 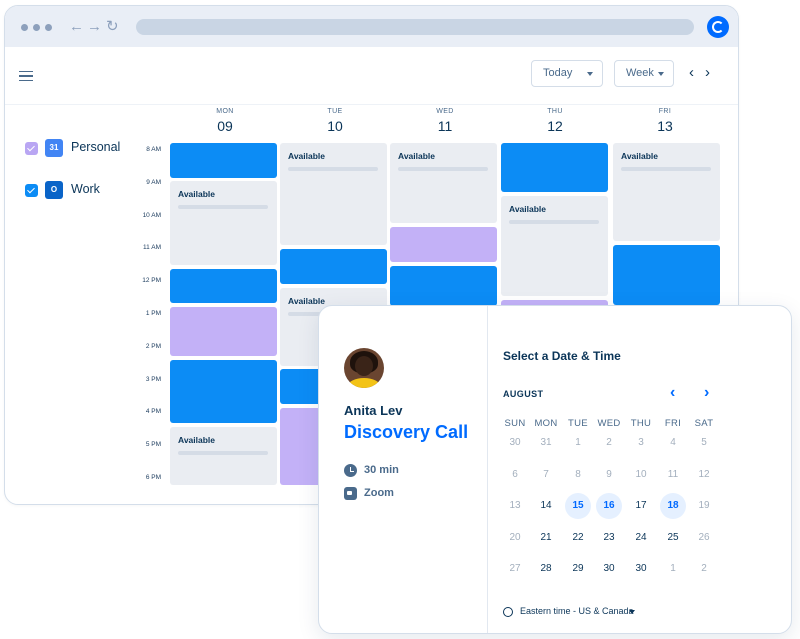 I want to click on view-label: Week, so click(x=640, y=73).